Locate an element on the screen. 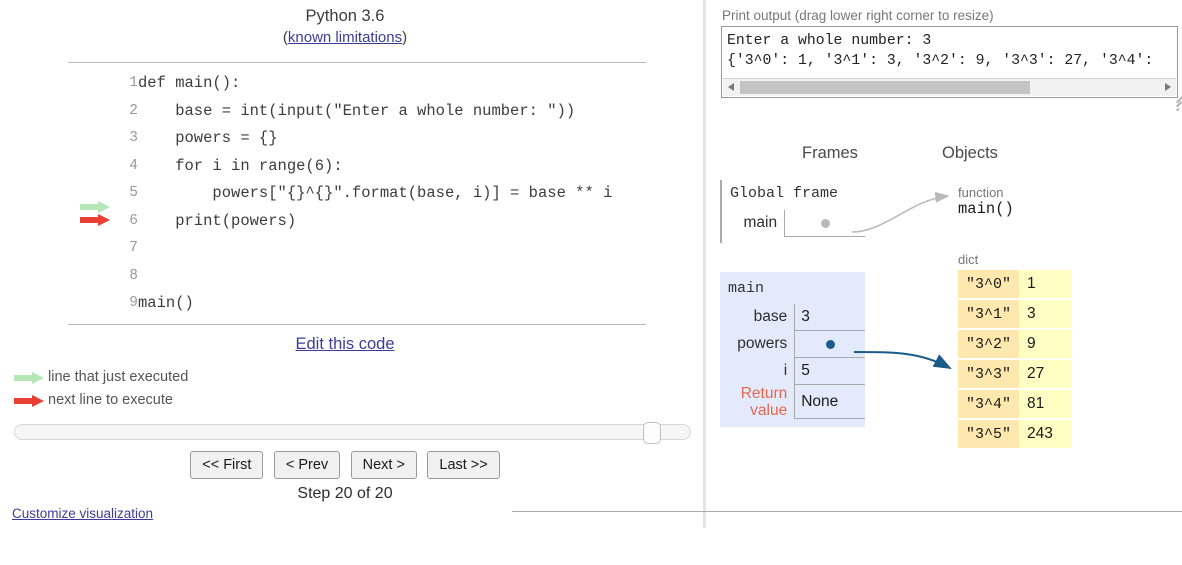 The height and width of the screenshot is (565, 1182). legend-row-next-line: next line to execute is located at coordinates (101, 400).